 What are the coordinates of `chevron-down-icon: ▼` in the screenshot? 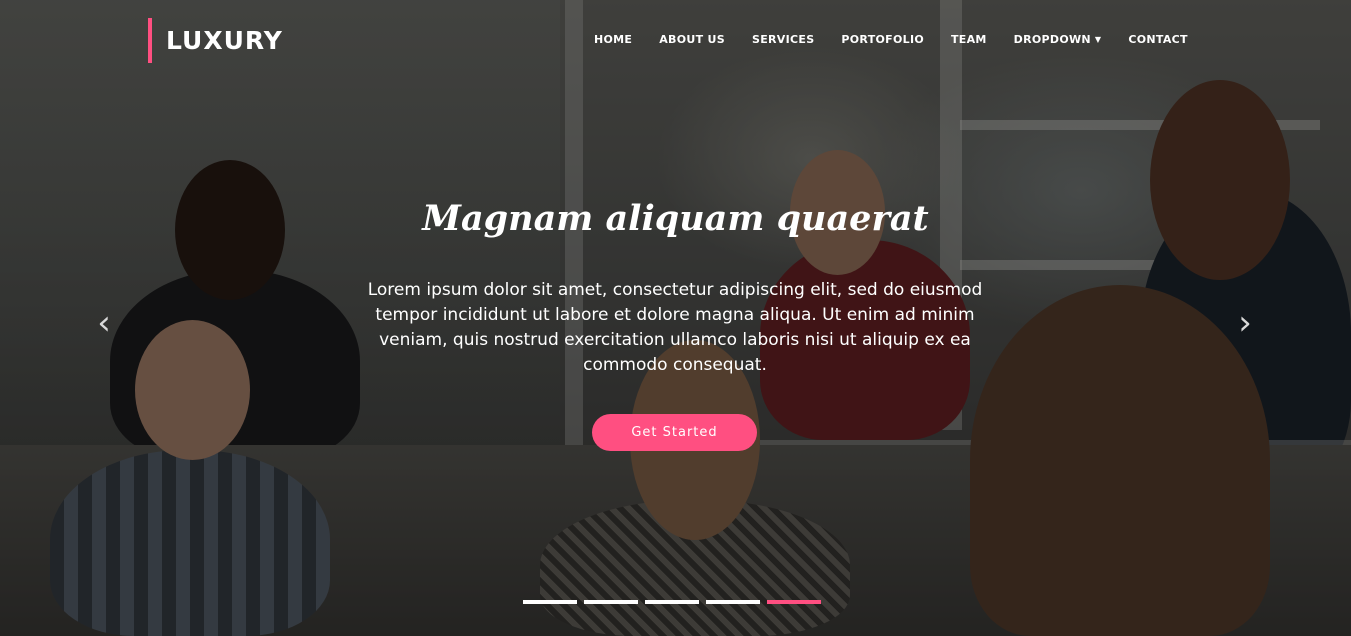 It's located at (1098, 39).